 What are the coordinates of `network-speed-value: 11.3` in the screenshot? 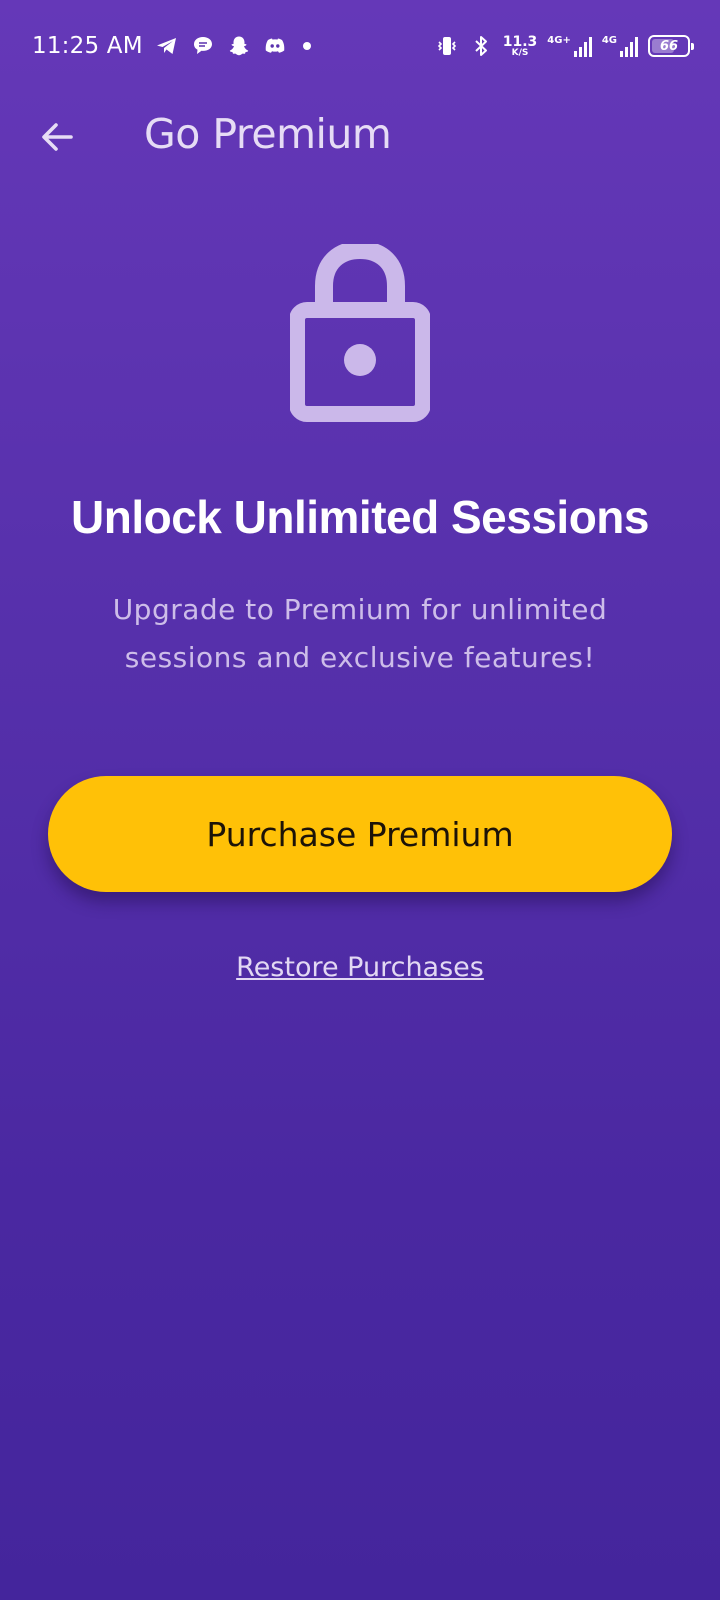 It's located at (520, 41).